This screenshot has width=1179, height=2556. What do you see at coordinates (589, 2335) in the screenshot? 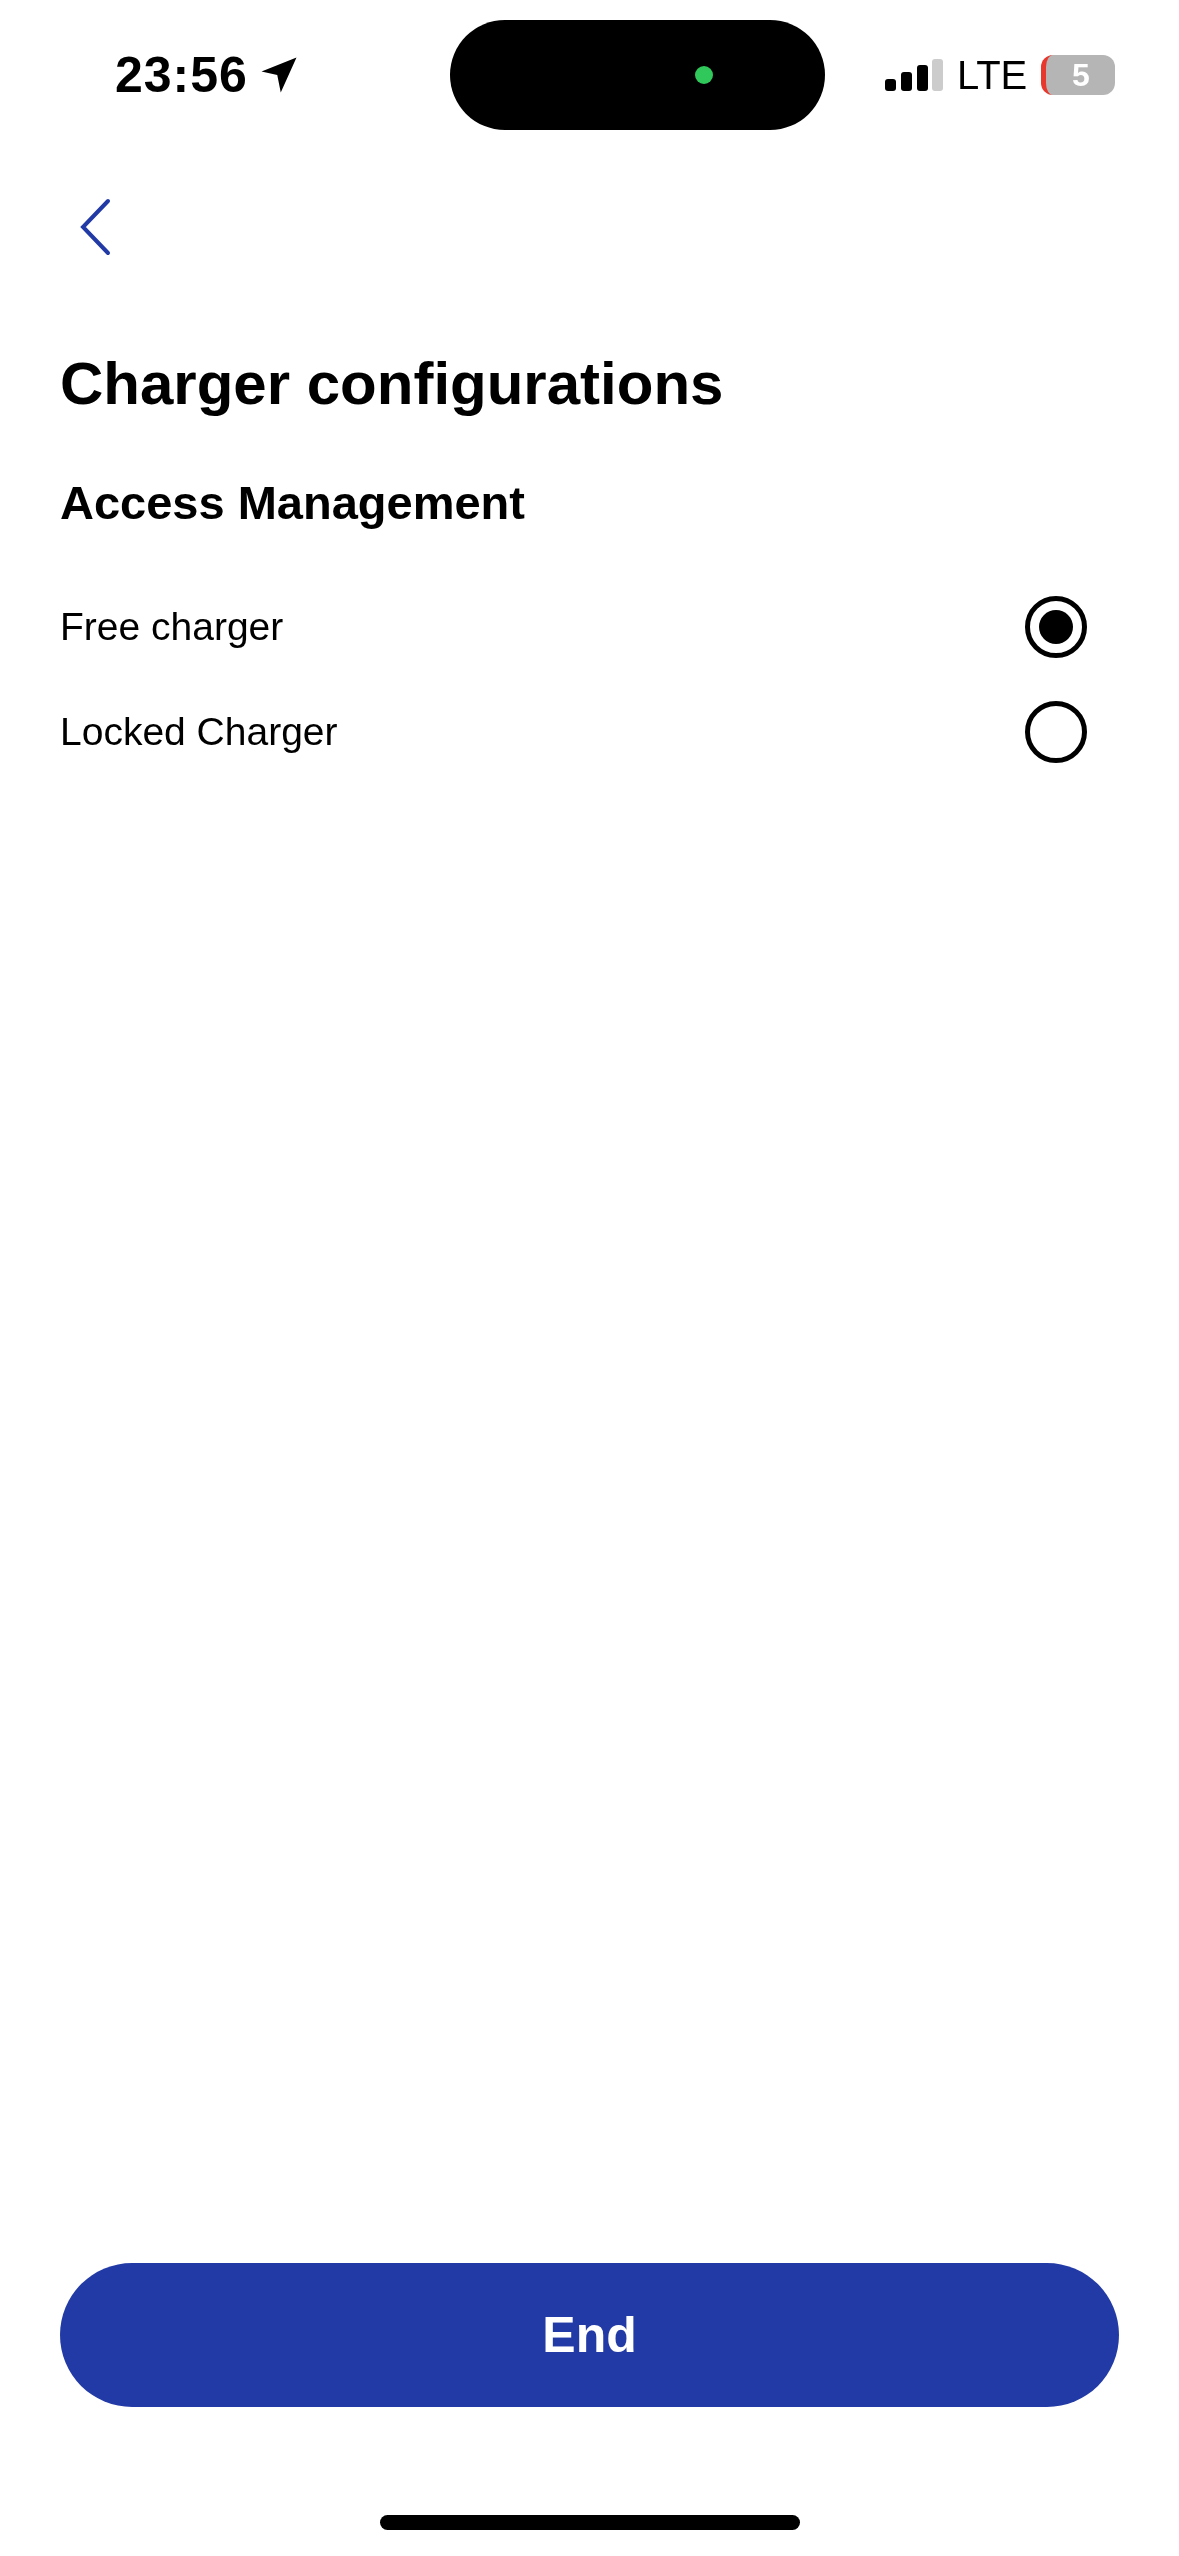
I see `end-button: End` at bounding box center [589, 2335].